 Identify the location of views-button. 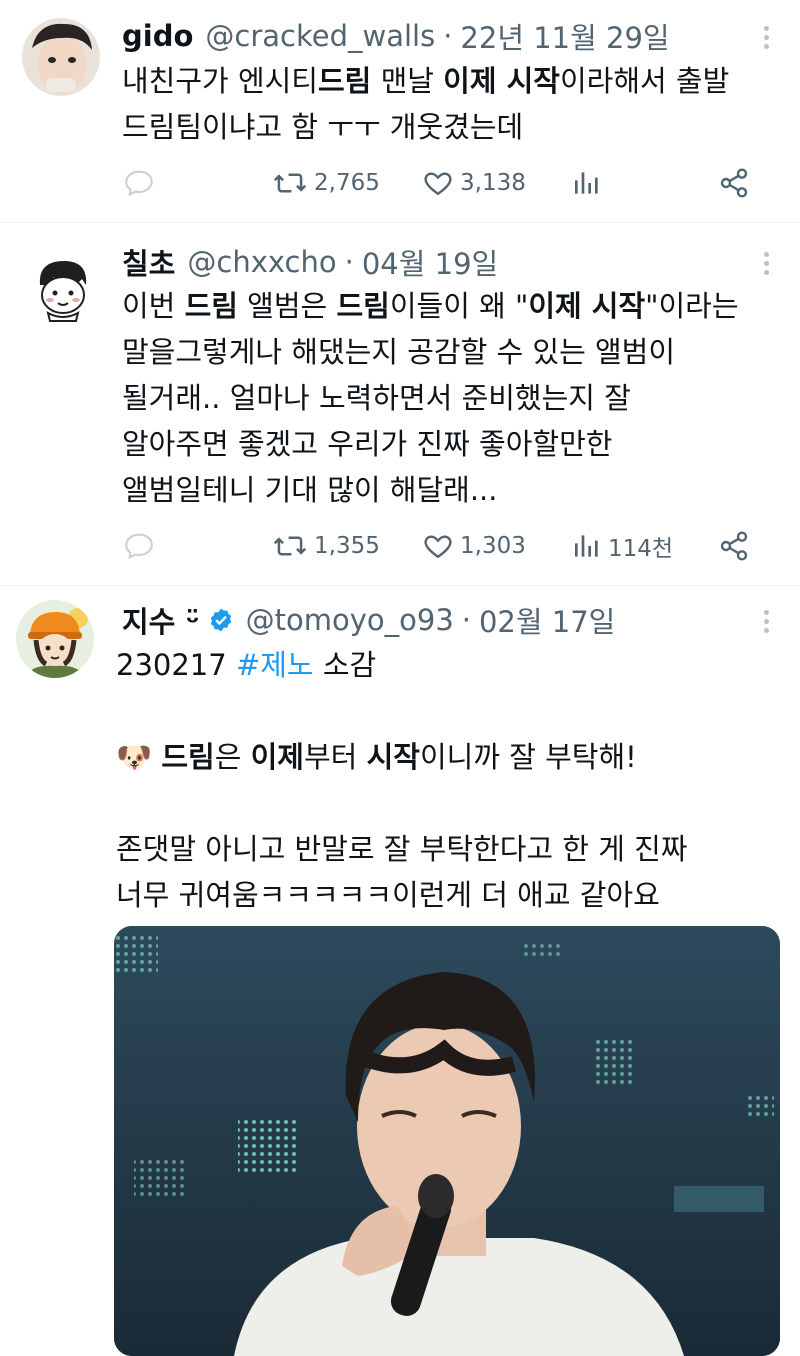
(587, 183).